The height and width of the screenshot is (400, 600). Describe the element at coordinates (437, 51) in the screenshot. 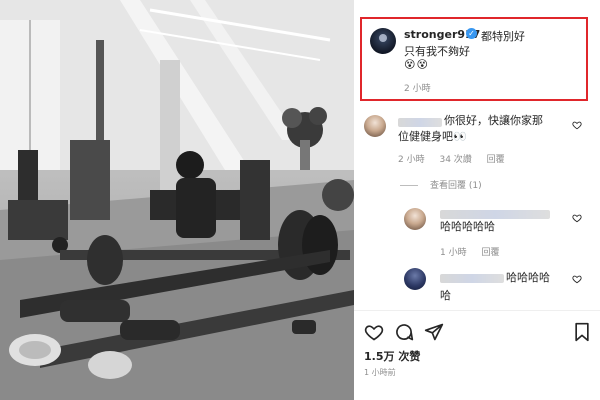

I see `caption-line-2: 只有我不夠好` at that location.